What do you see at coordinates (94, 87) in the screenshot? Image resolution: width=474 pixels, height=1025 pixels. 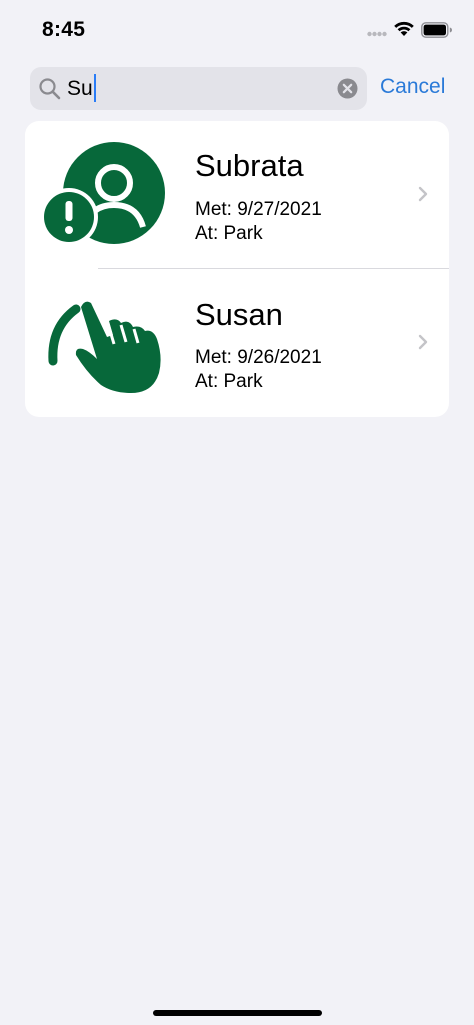 I see `text-caret` at bounding box center [94, 87].